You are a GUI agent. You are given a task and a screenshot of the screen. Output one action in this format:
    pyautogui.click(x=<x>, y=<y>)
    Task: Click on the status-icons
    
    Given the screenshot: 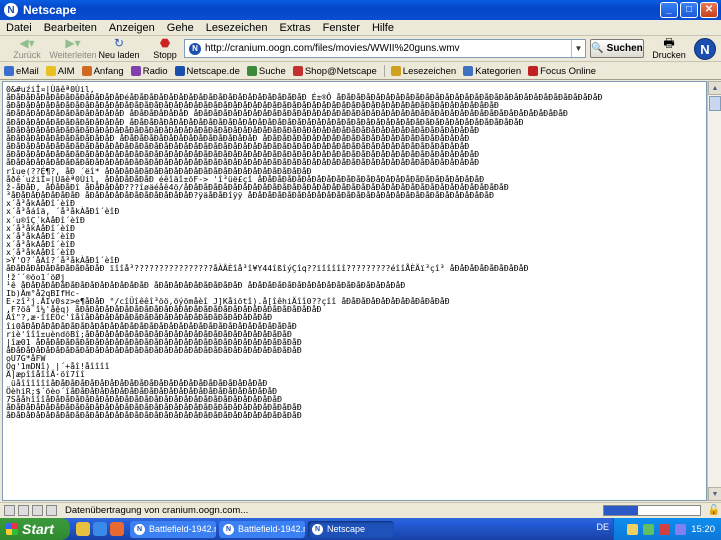 What is the action you would take?
    pyautogui.click(x=30, y=510)
    